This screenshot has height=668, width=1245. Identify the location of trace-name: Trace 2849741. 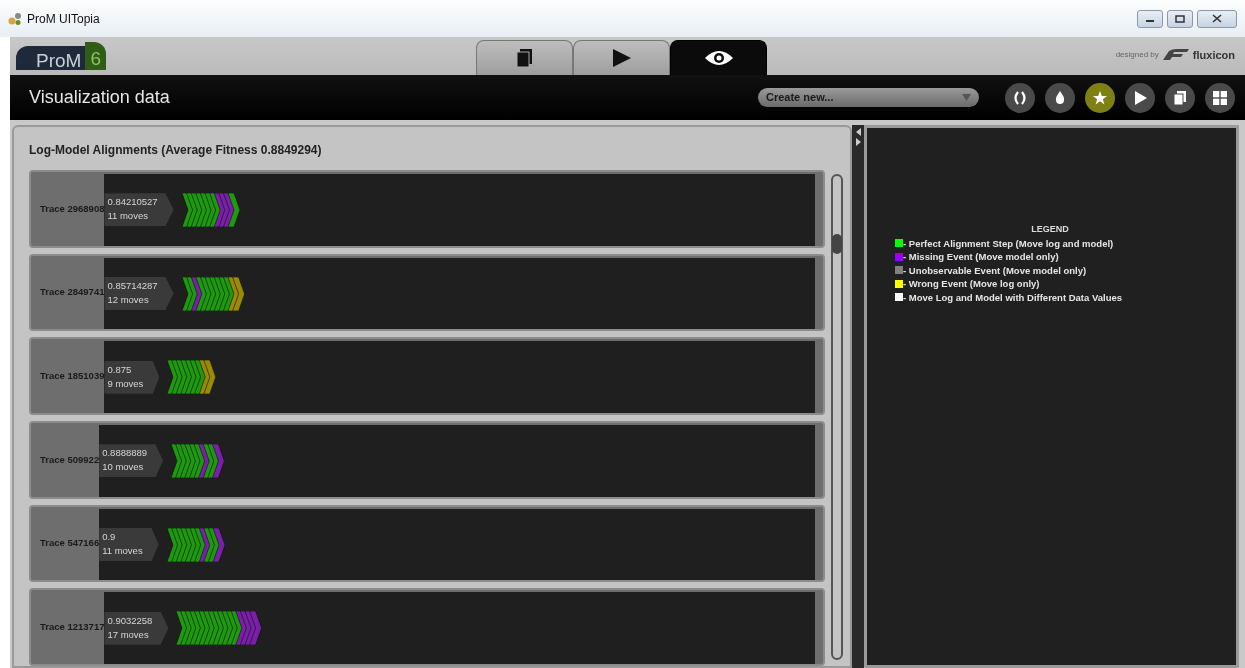
(72, 292).